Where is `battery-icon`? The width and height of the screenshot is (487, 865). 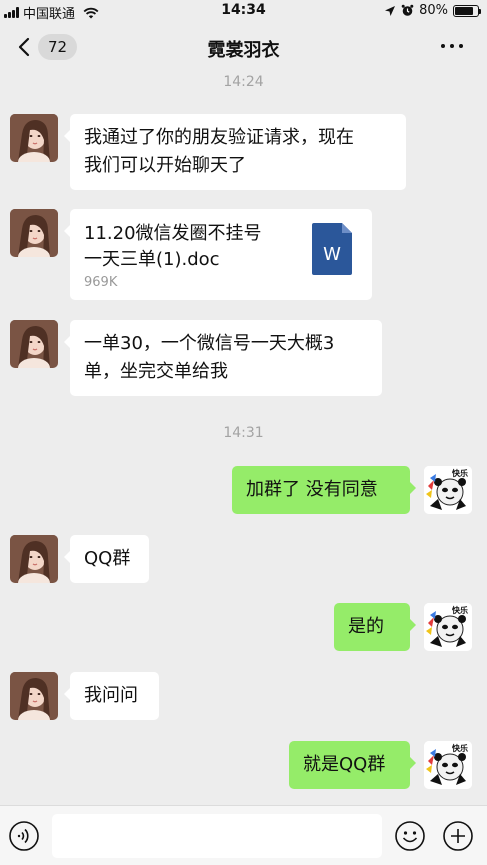
battery-icon is located at coordinates (467, 10).